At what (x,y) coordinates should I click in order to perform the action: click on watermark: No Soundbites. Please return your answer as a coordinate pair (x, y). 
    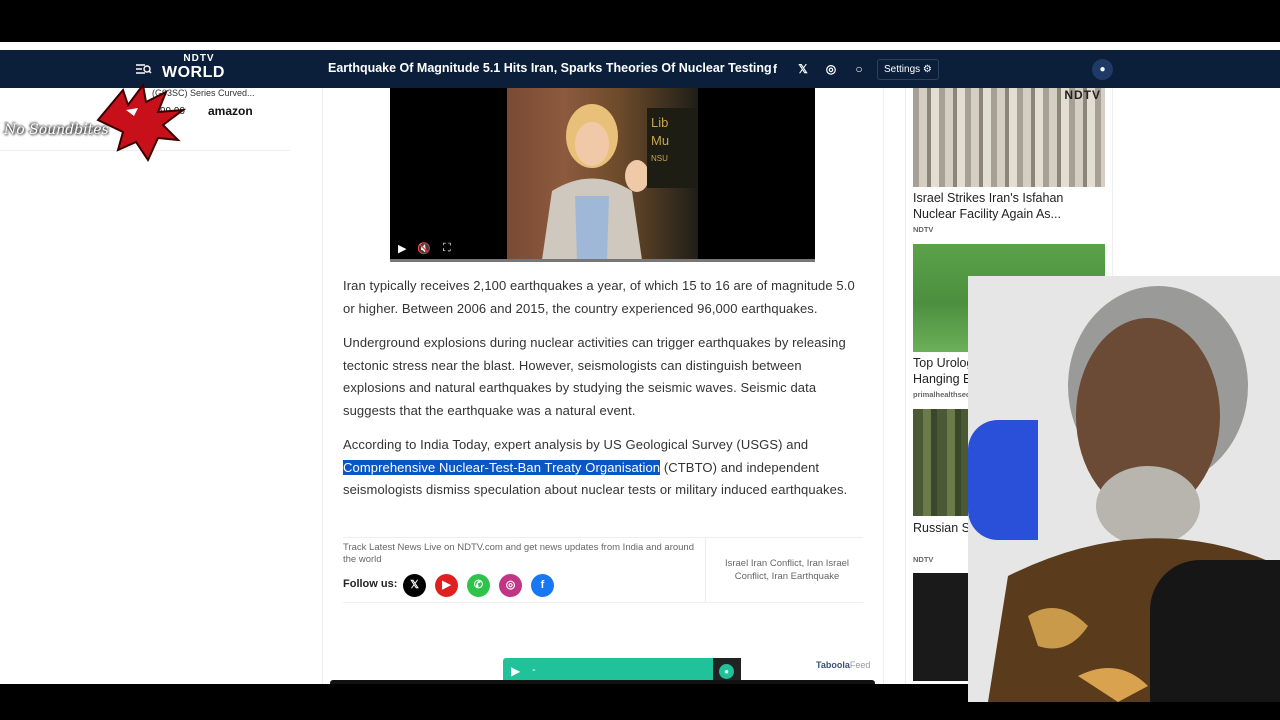
    Looking at the image, I should click on (56, 130).